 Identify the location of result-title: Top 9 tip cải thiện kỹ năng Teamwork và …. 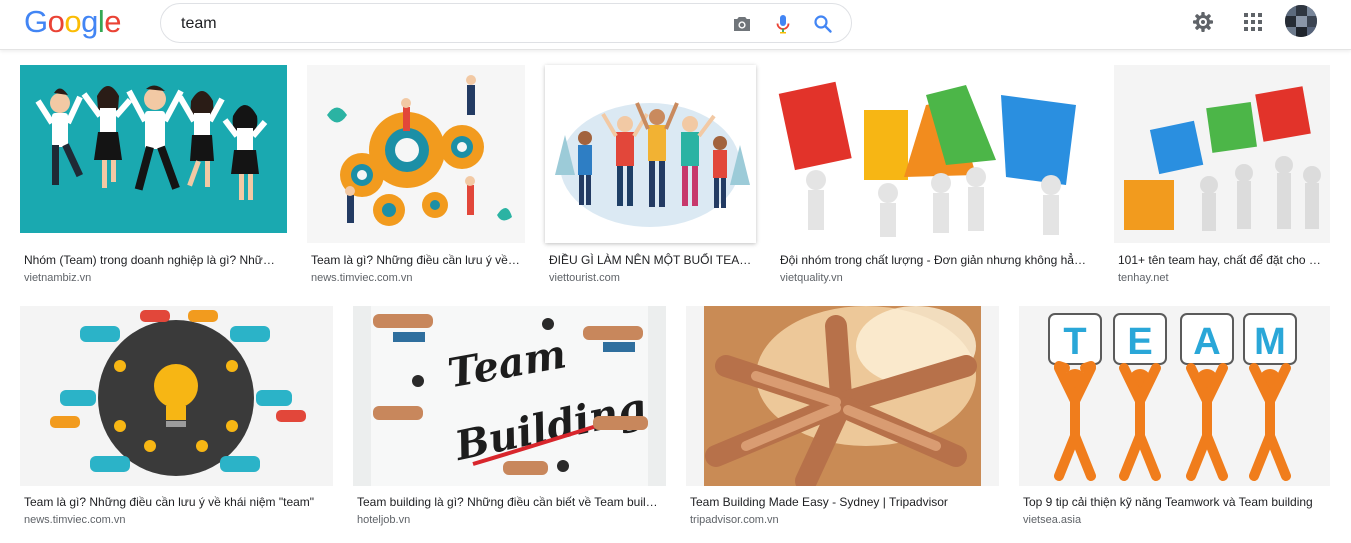
(1176, 502).